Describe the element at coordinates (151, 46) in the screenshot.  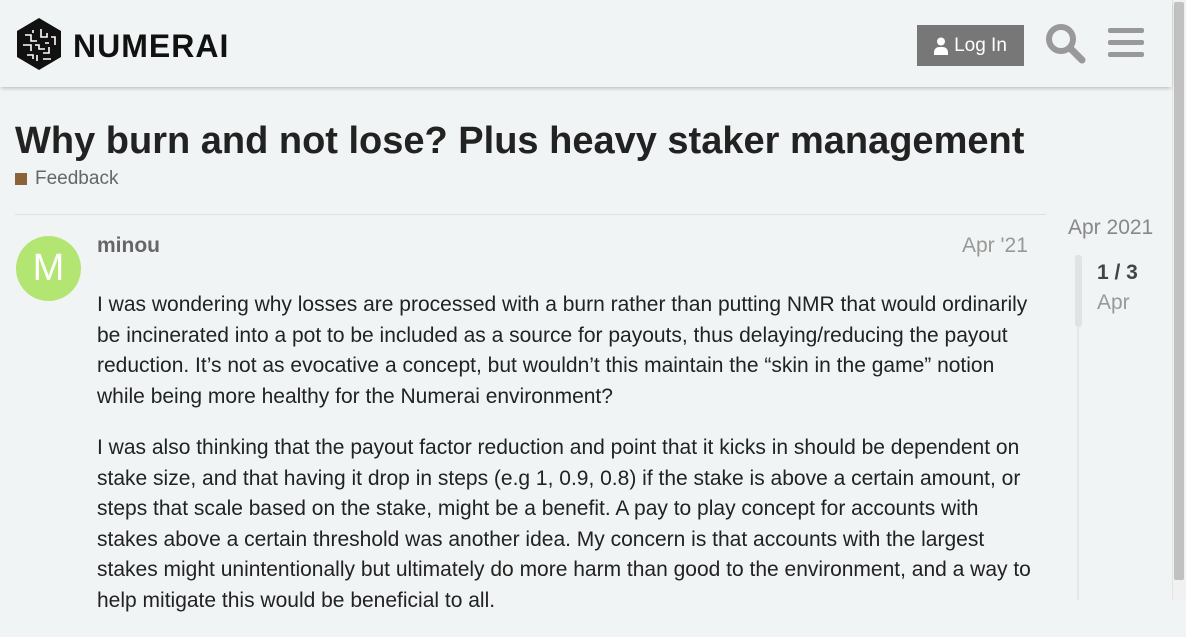
I see `brand-name: NUMERAI` at that location.